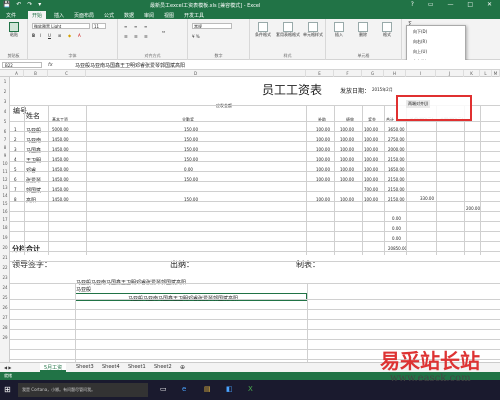 This screenshot has height=400, width=500. What do you see at coordinates (339, 30) in the screenshot?
I see `insert-button: 插入` at bounding box center [339, 30].